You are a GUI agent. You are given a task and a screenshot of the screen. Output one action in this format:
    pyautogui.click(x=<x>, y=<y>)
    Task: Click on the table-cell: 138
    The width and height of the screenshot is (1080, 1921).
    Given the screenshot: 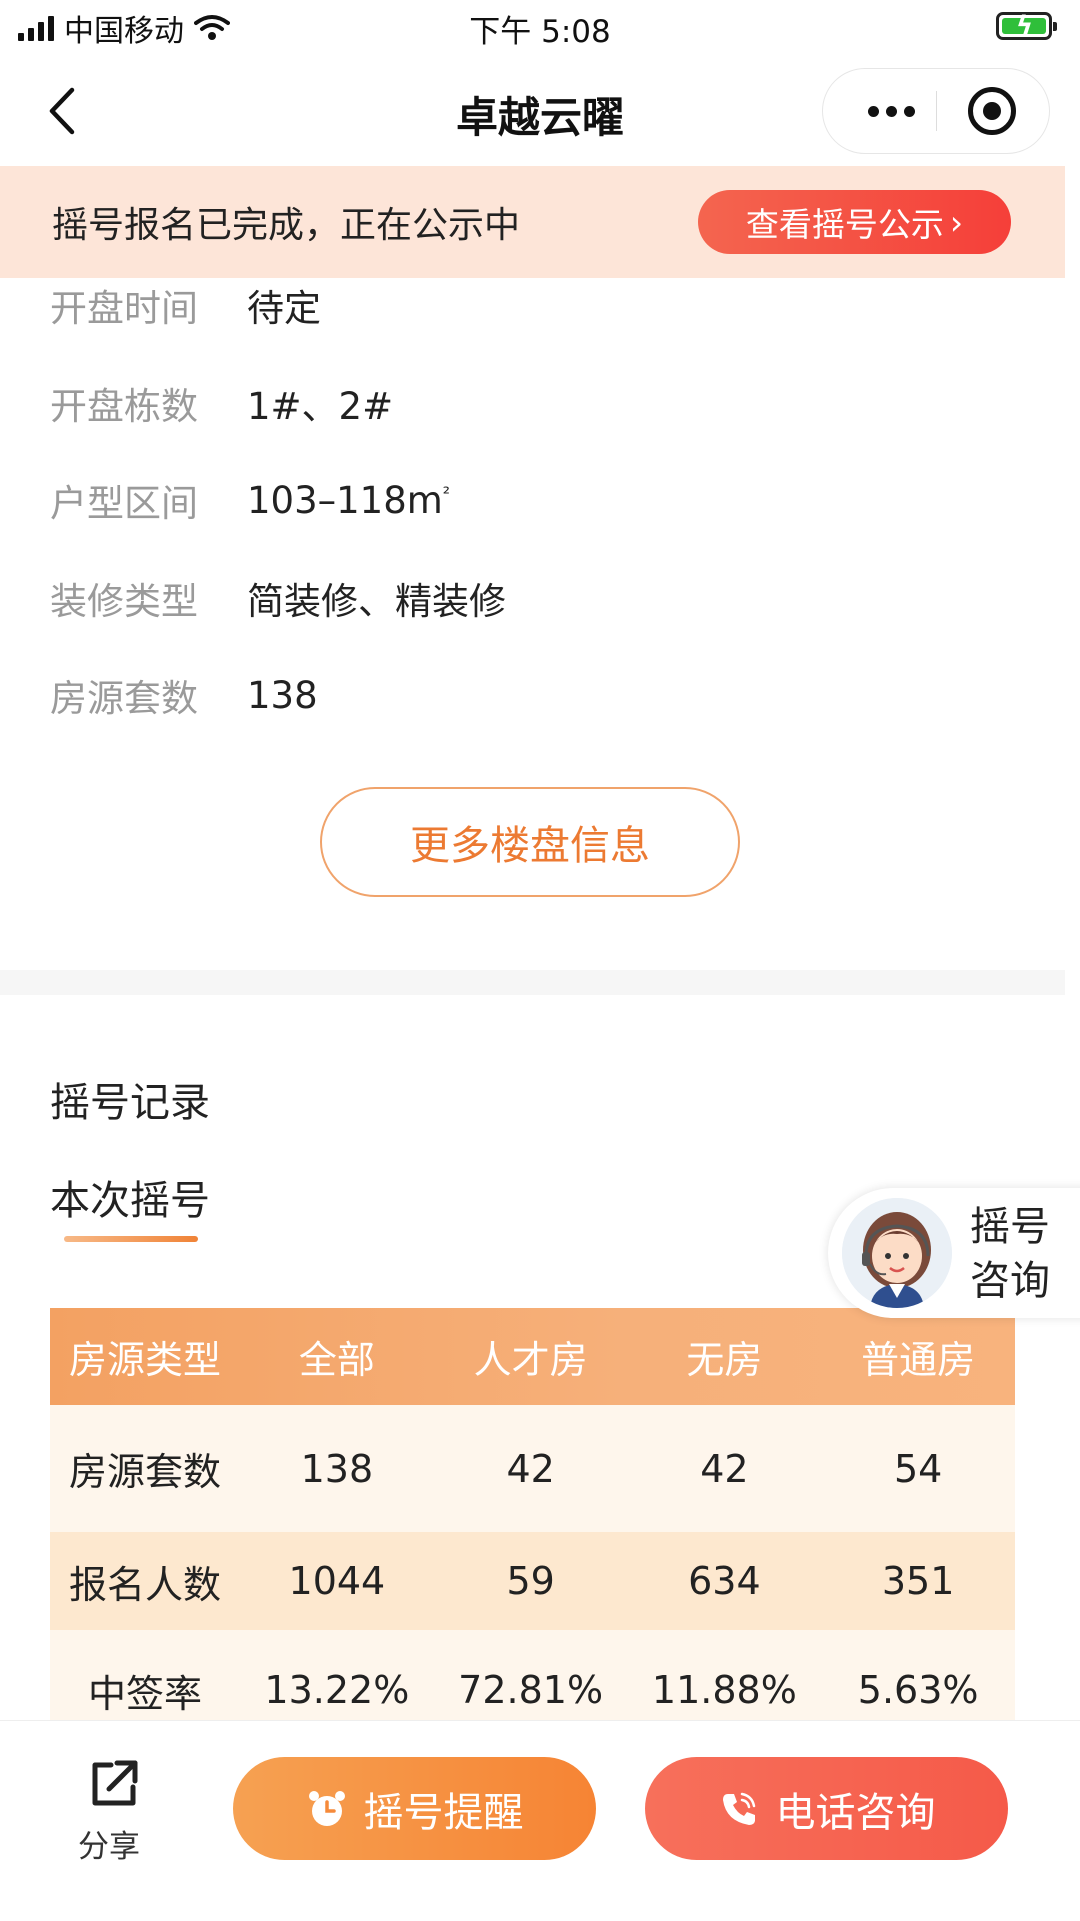 What is the action you would take?
    pyautogui.click(x=337, y=1468)
    